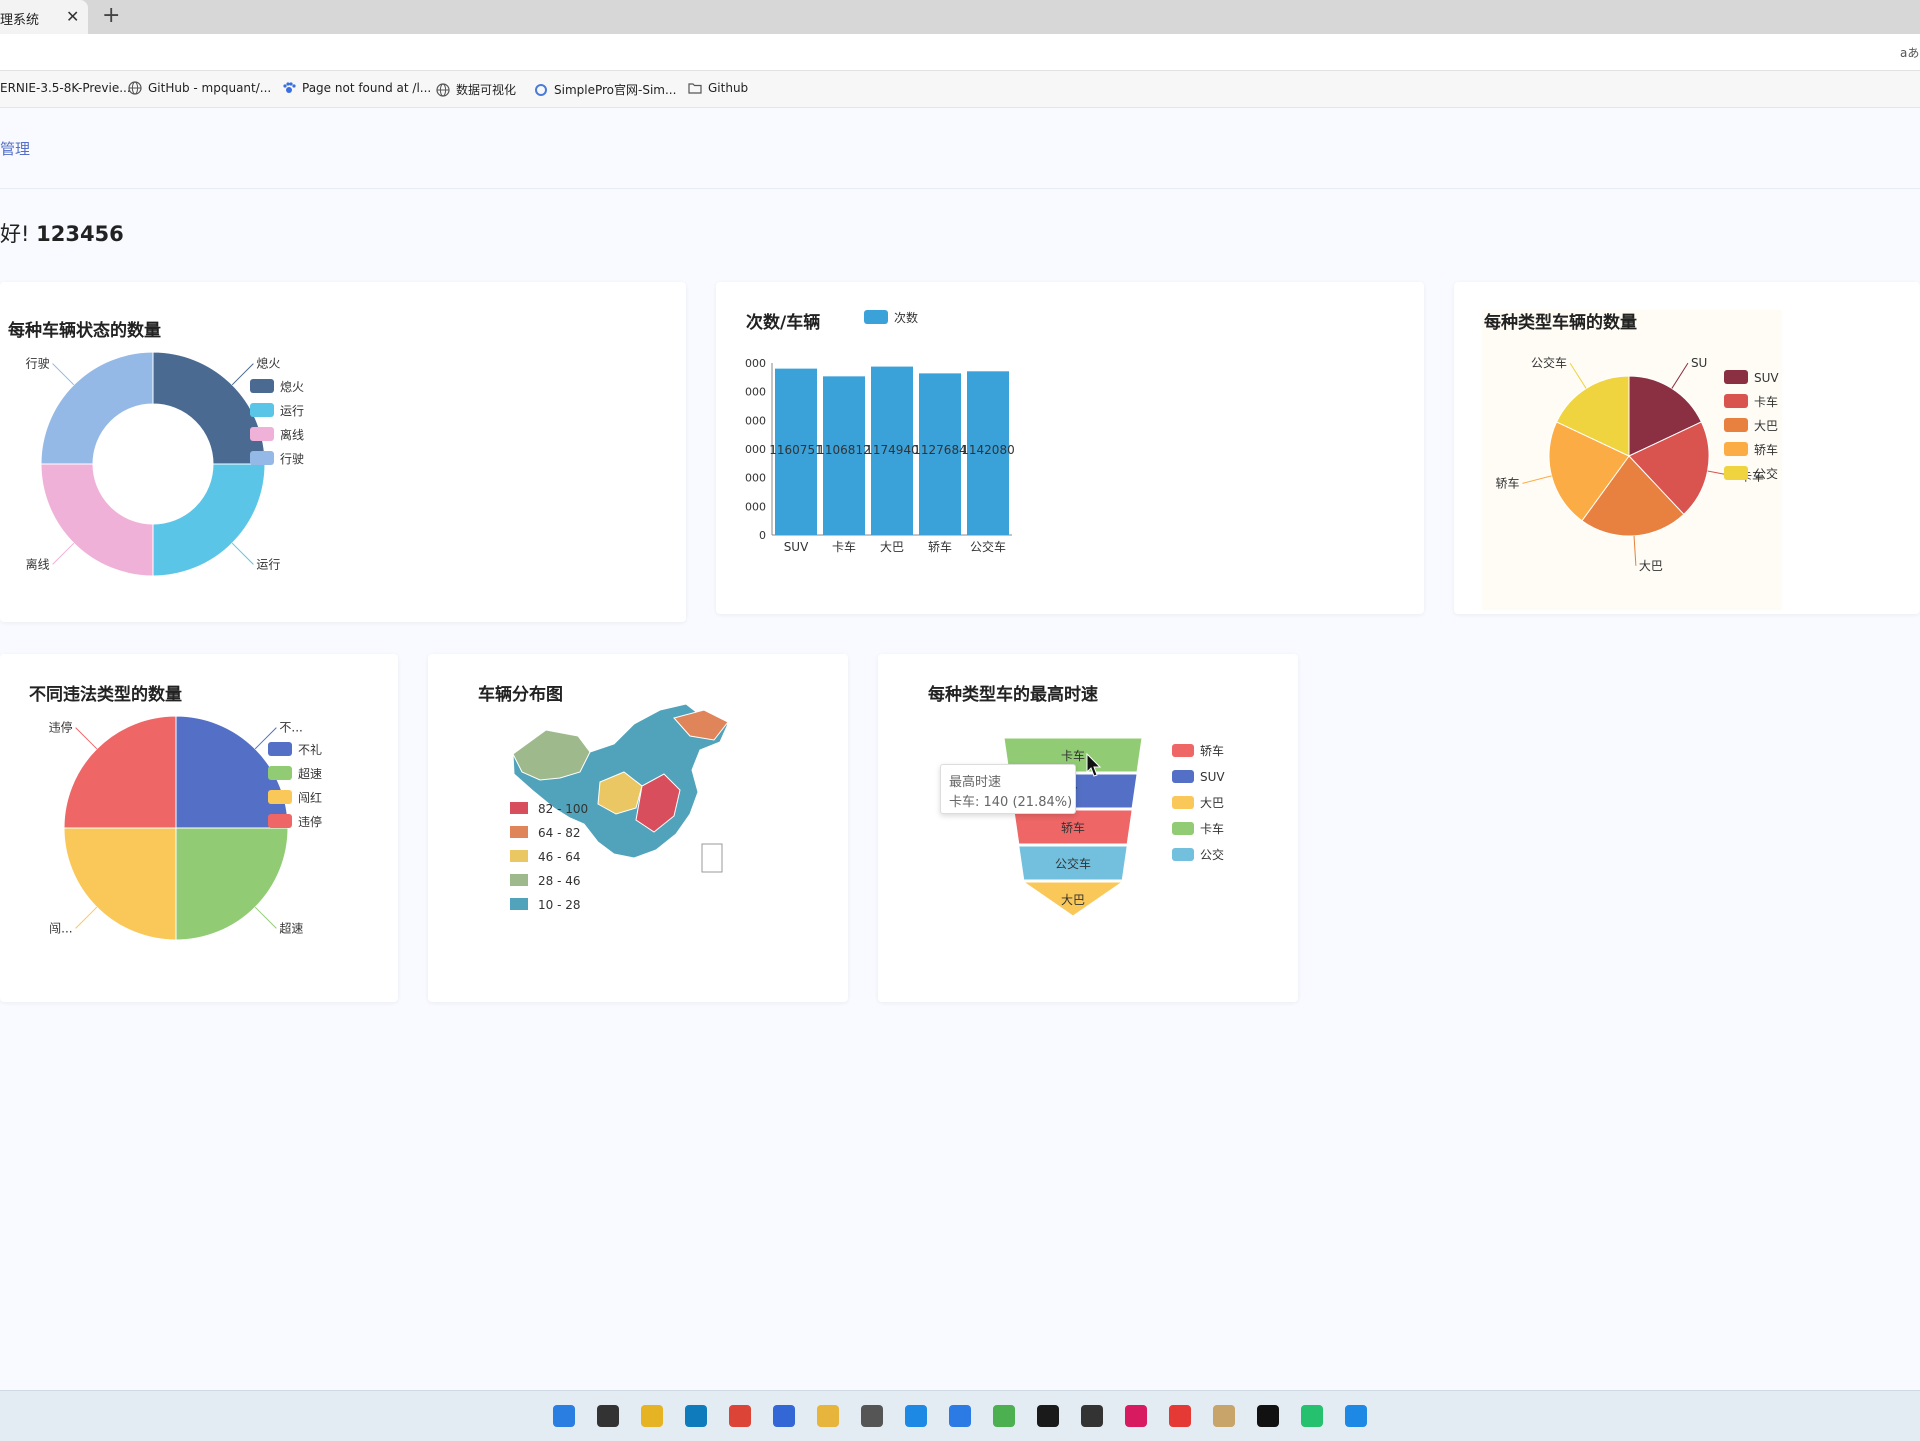 This screenshot has width=1920, height=1441. What do you see at coordinates (695, 88) in the screenshot?
I see `folder-icon` at bounding box center [695, 88].